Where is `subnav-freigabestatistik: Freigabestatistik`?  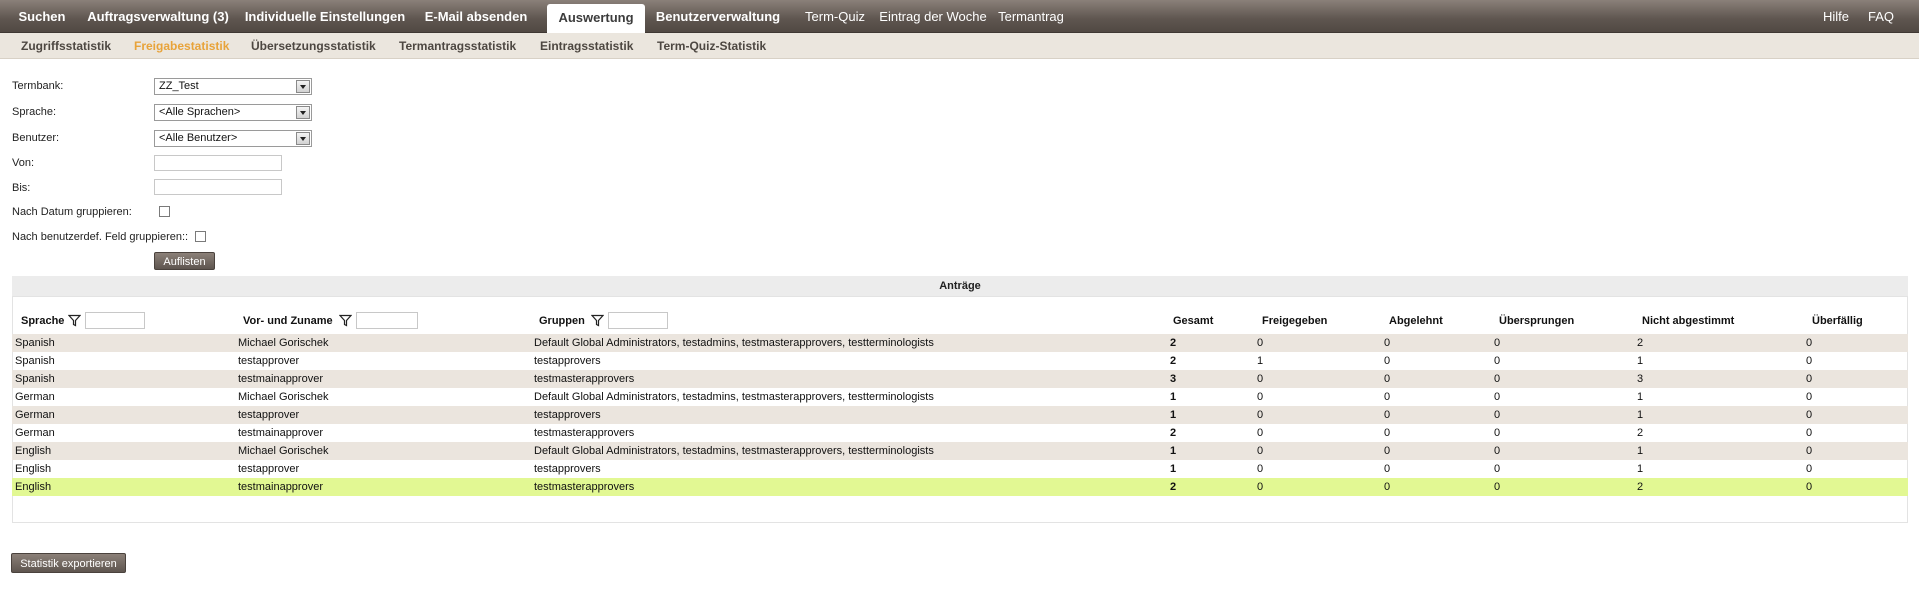
subnav-freigabestatistik: Freigabestatistik is located at coordinates (181, 45).